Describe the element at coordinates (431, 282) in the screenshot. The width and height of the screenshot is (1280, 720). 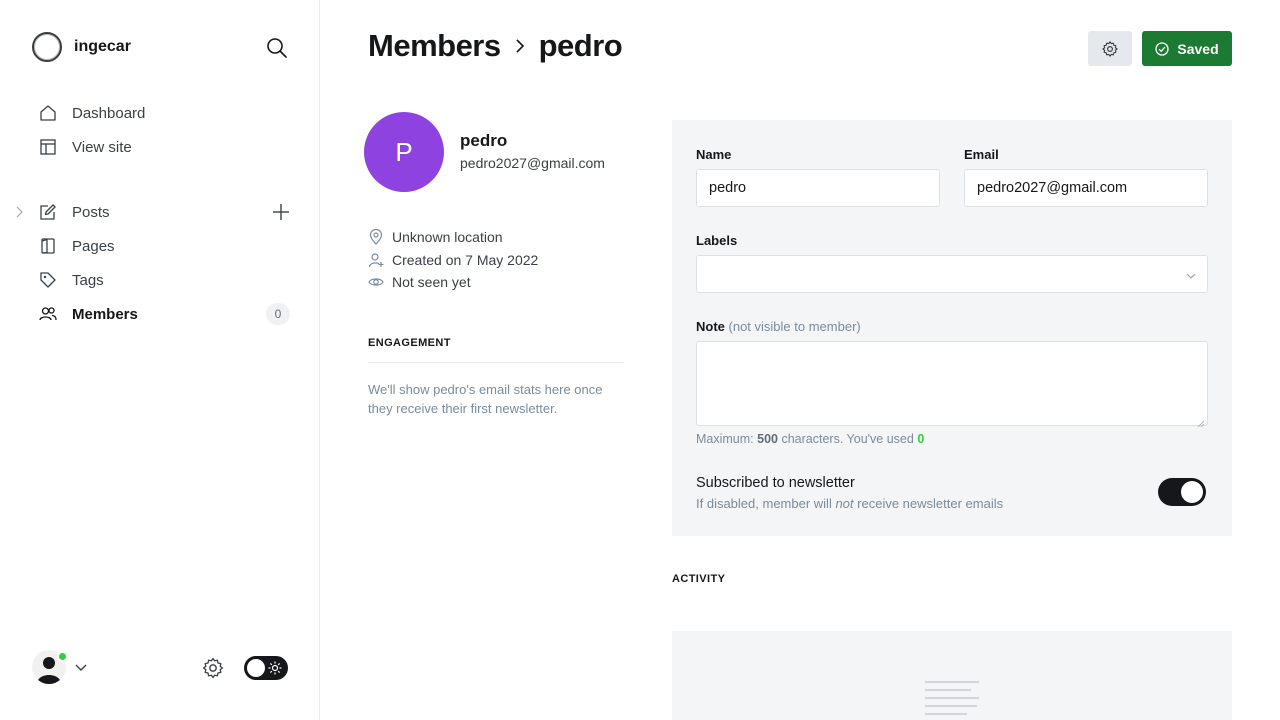
I see `member-last-seen-text: Not seen yet` at that location.